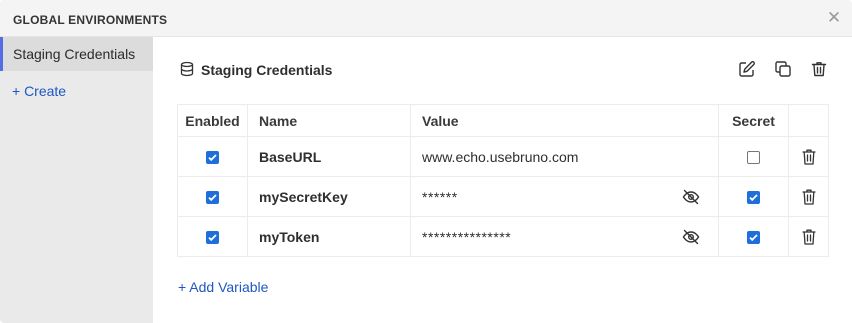 This screenshot has height=323, width=852. I want to click on variable-name: myToken, so click(289, 236).